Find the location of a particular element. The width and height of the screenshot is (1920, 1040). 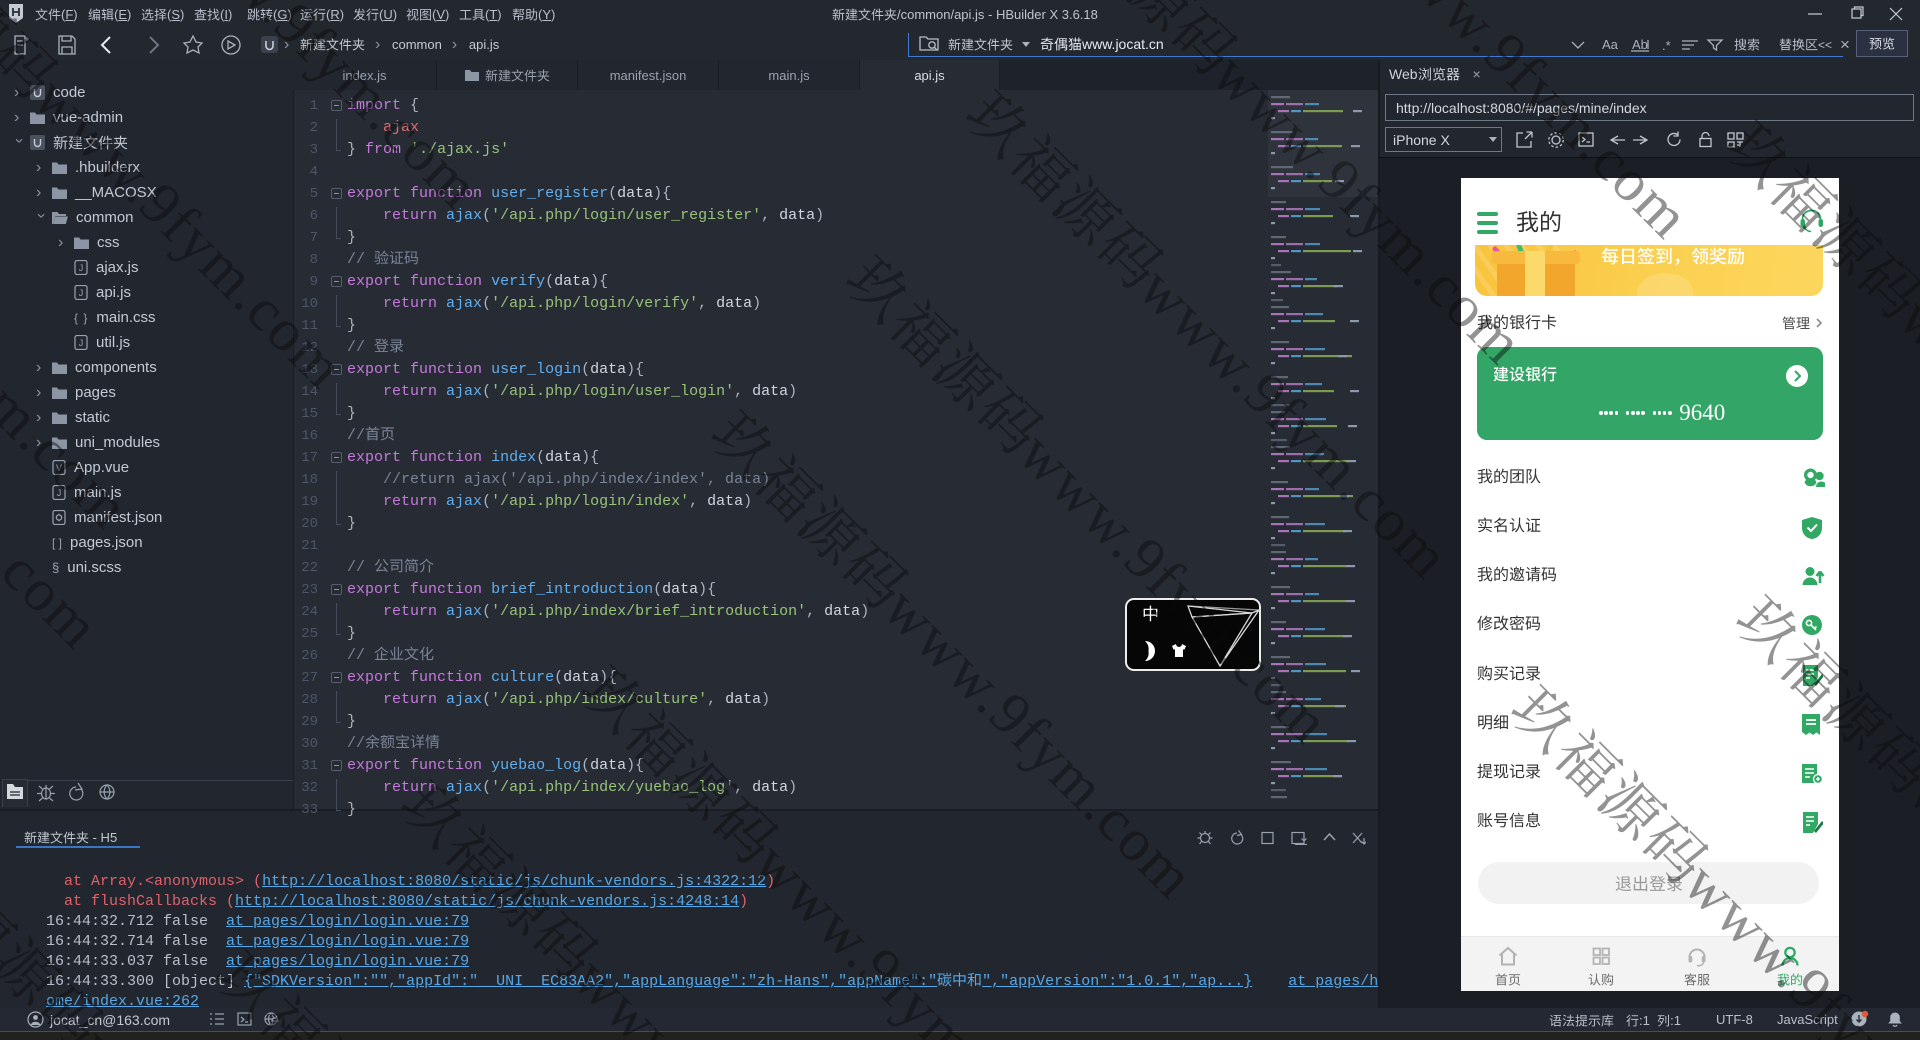

svg-text: V is located at coordinates (59, 468).